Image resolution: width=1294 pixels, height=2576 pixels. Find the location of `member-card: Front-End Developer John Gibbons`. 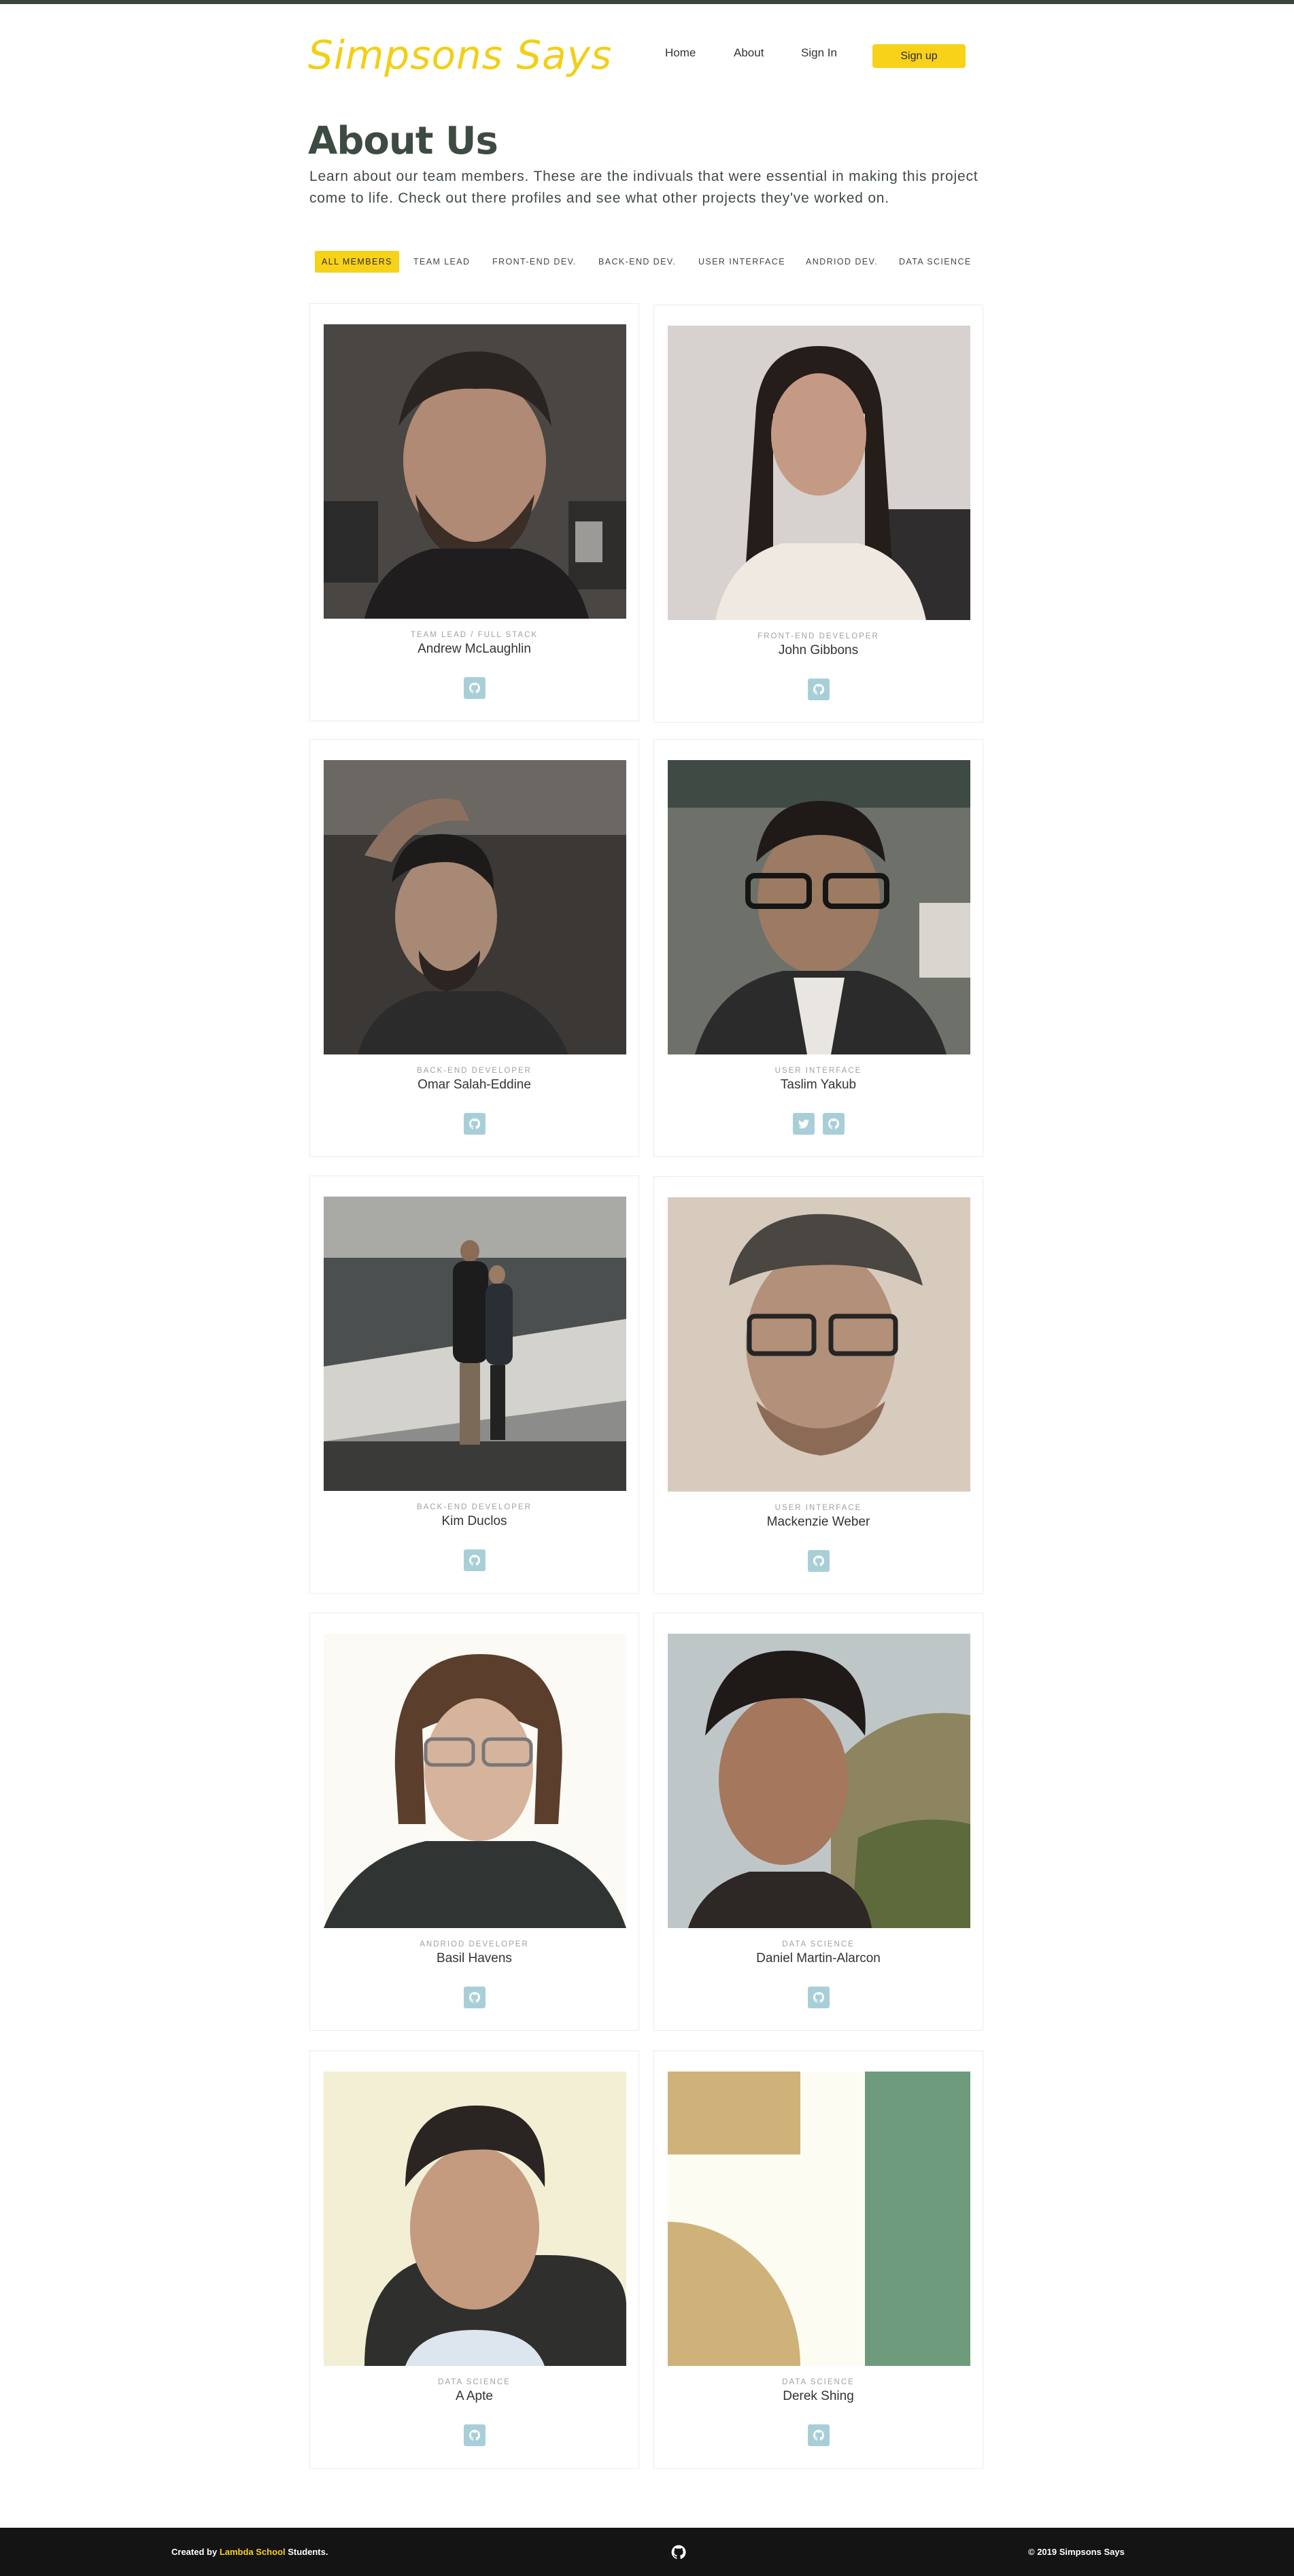

member-card: Front-End Developer John Gibbons is located at coordinates (818, 514).